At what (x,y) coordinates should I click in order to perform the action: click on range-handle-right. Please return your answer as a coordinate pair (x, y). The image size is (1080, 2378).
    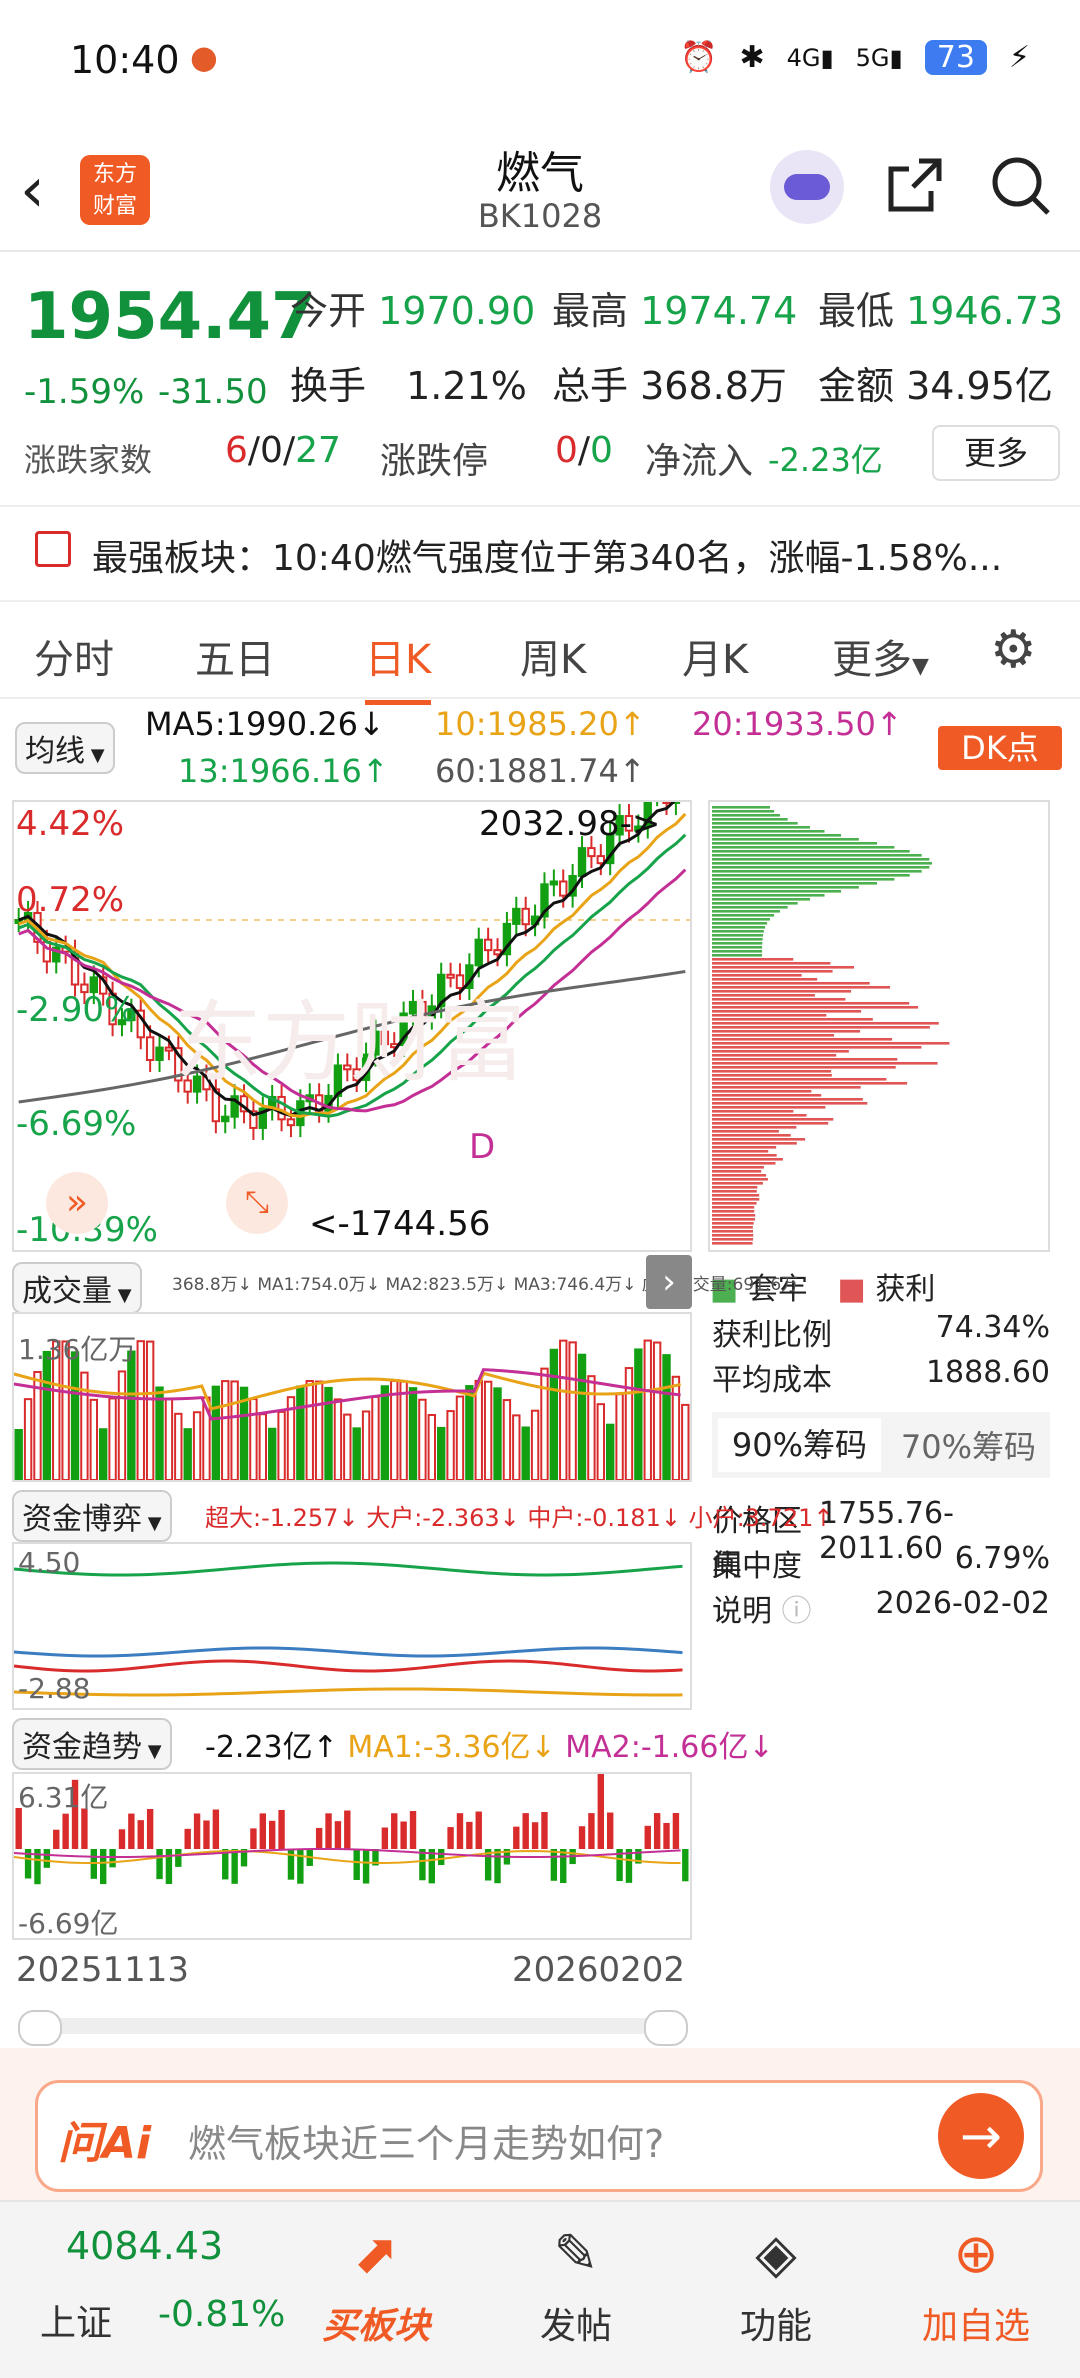
    Looking at the image, I should click on (666, 2028).